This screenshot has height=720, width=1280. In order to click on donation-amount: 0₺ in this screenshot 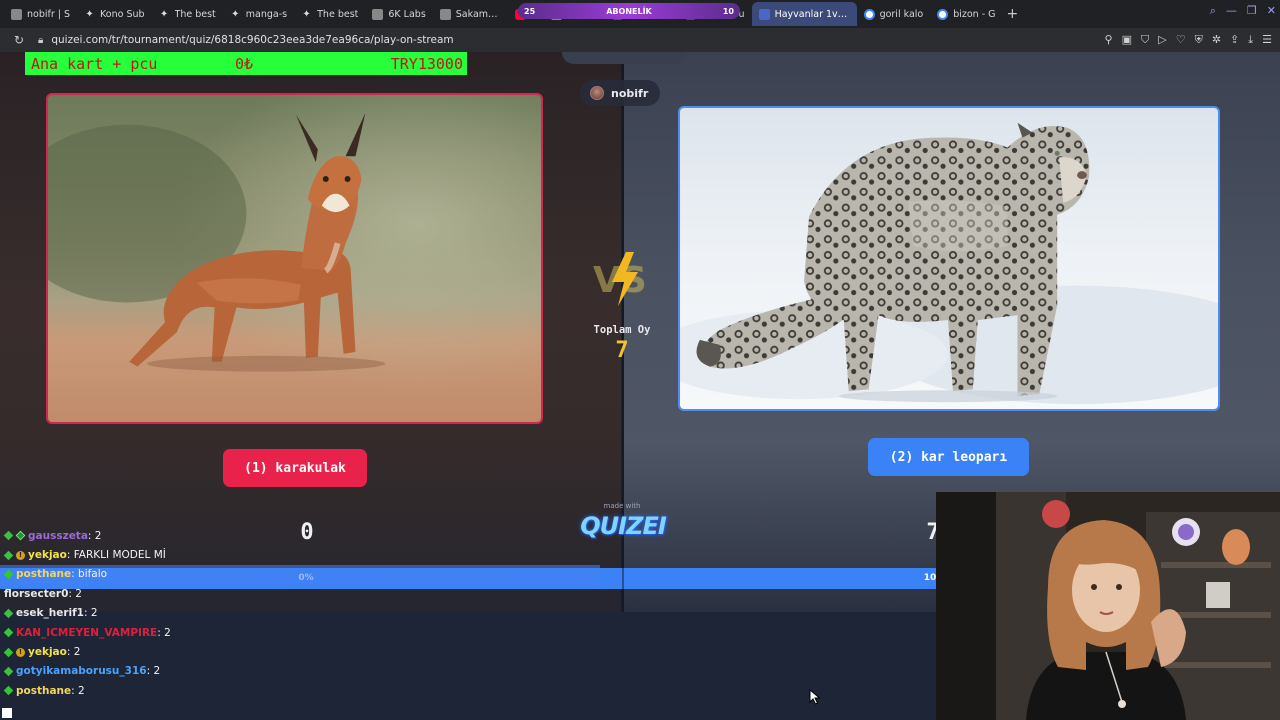, I will do `click(244, 63)`.